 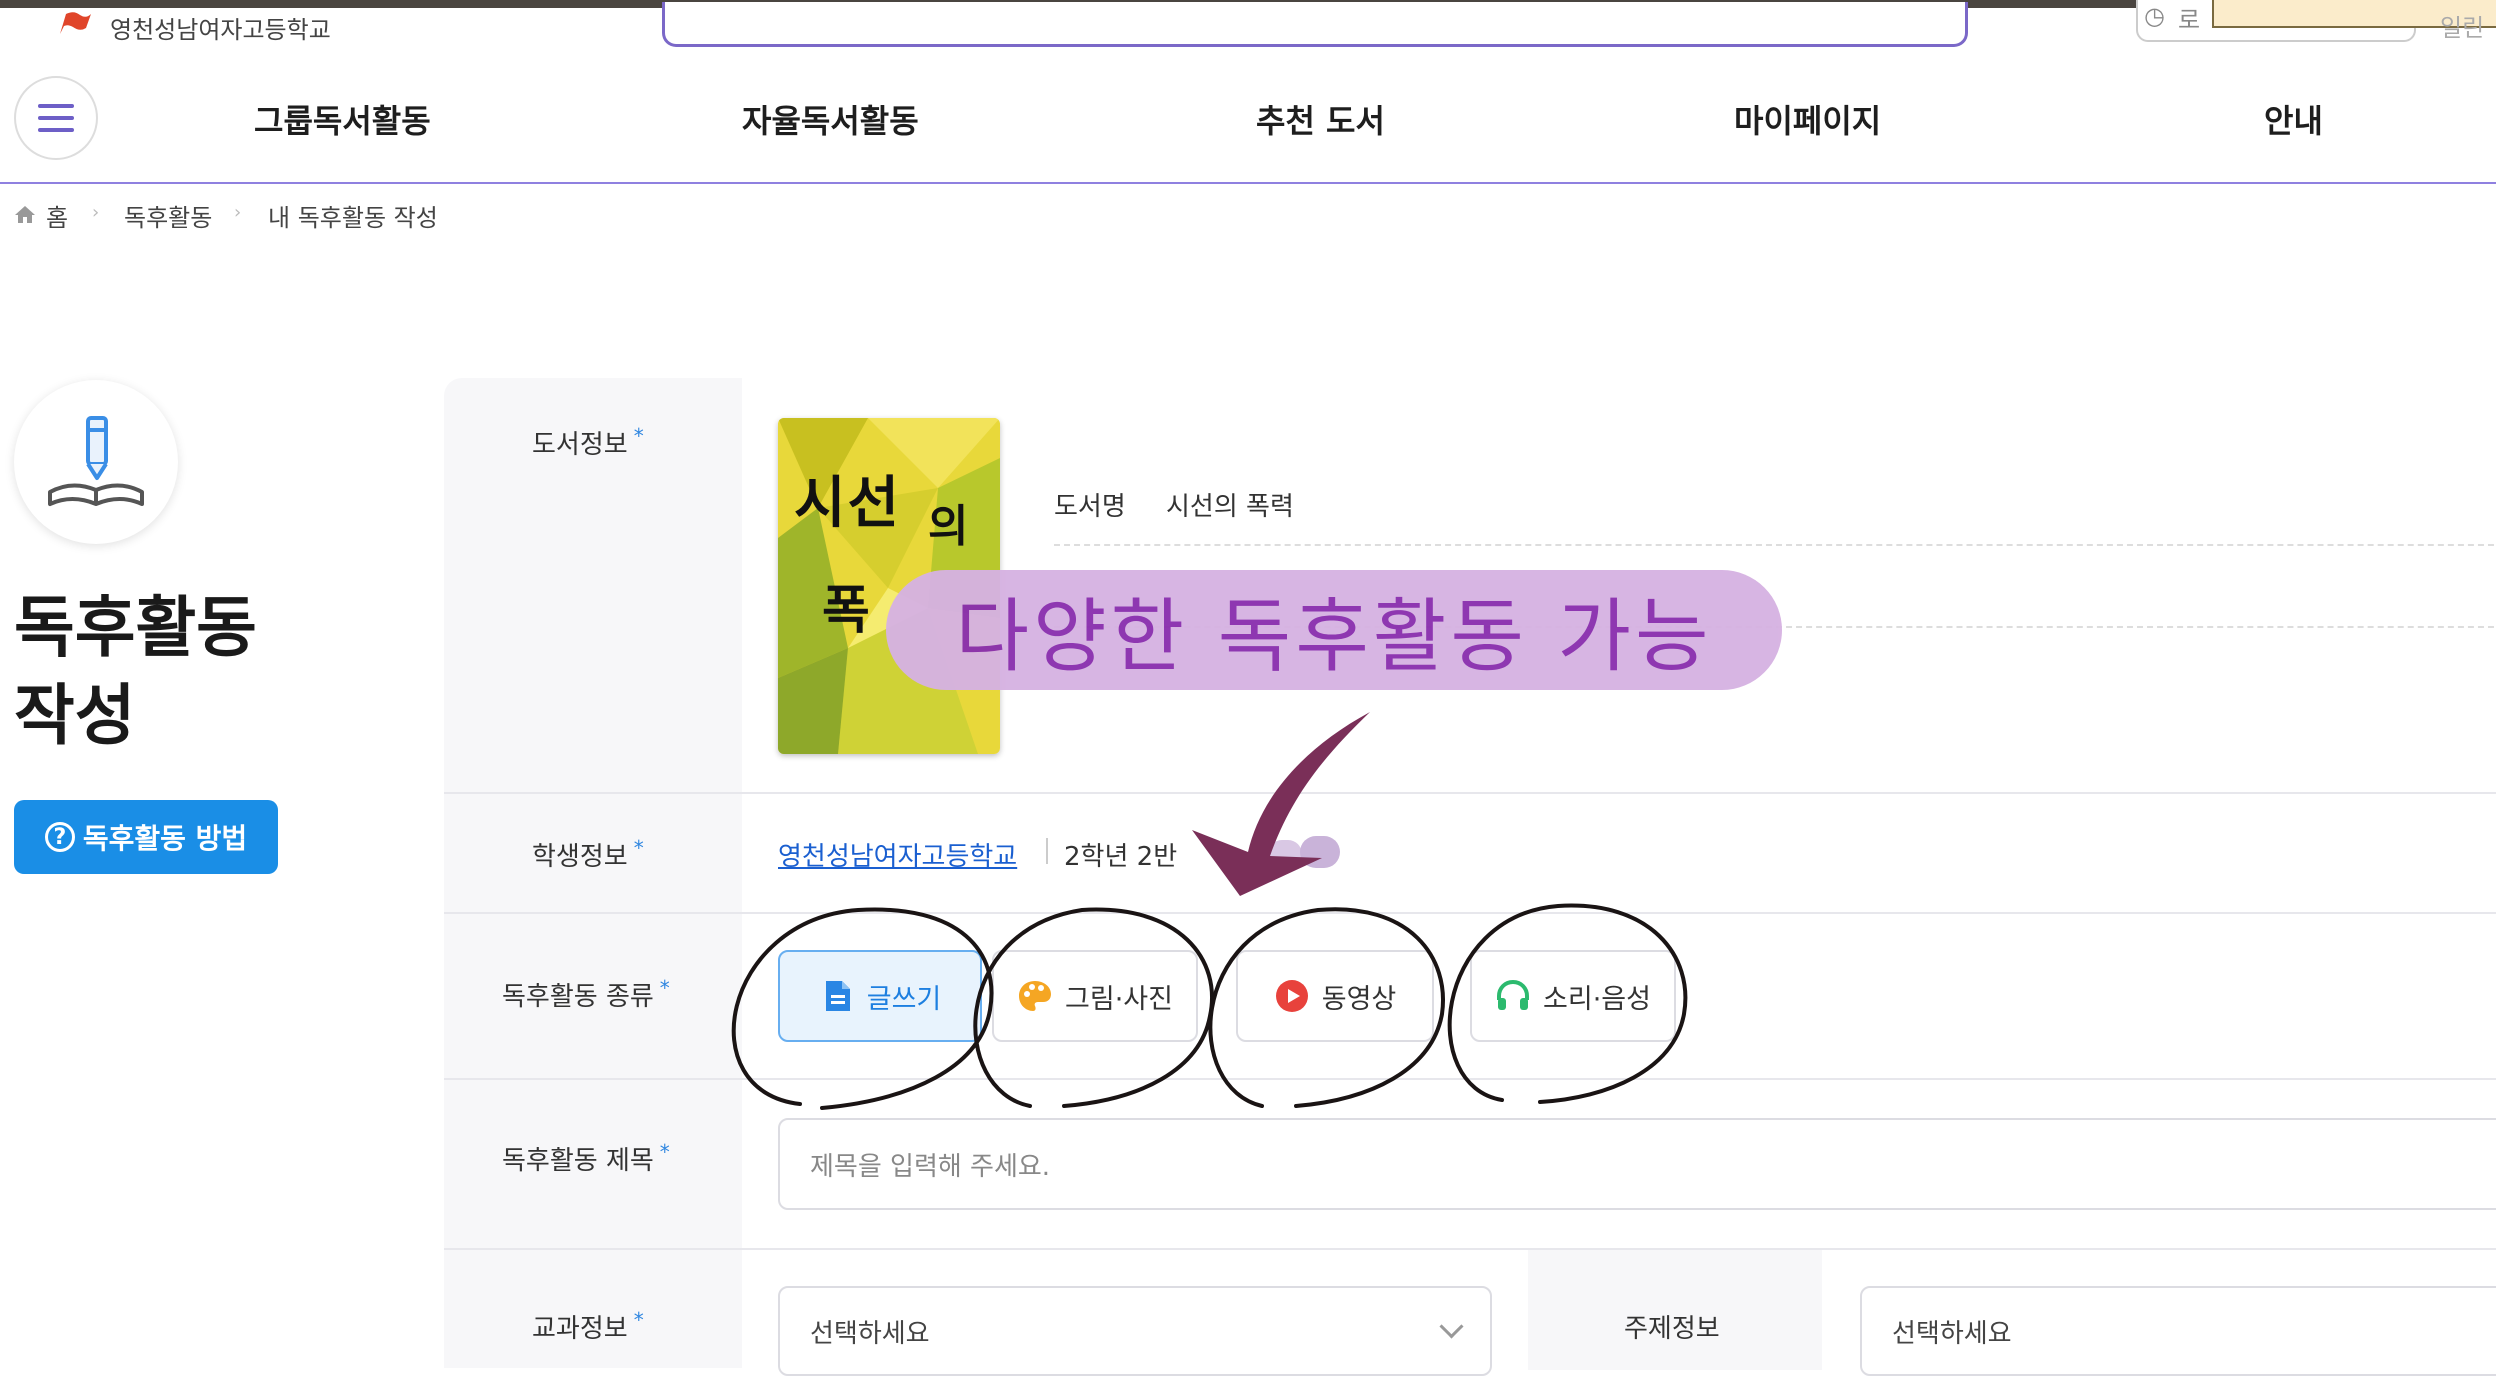 What do you see at coordinates (1121, 857) in the screenshot?
I see `student-grade-class: 2학년 2반` at bounding box center [1121, 857].